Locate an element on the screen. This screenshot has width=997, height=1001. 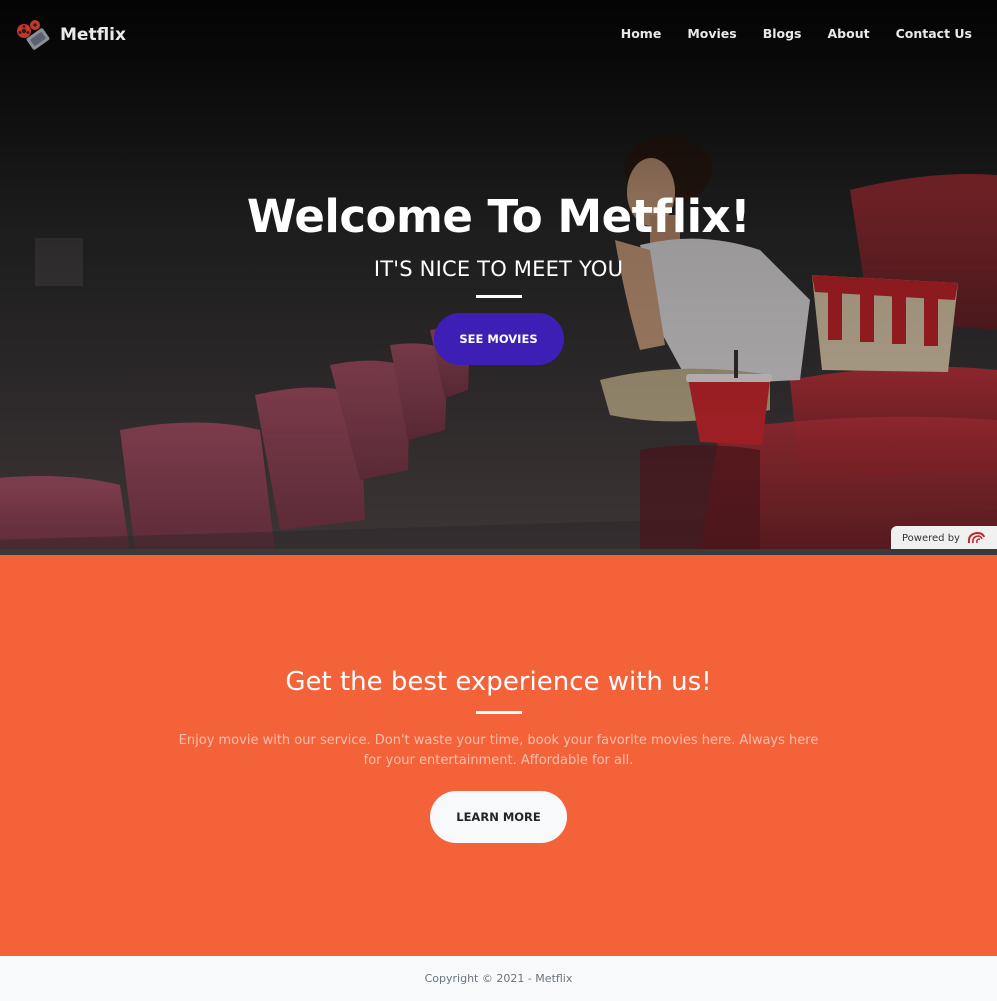
learn-more-button: LEARN MORE is located at coordinates (498, 817).